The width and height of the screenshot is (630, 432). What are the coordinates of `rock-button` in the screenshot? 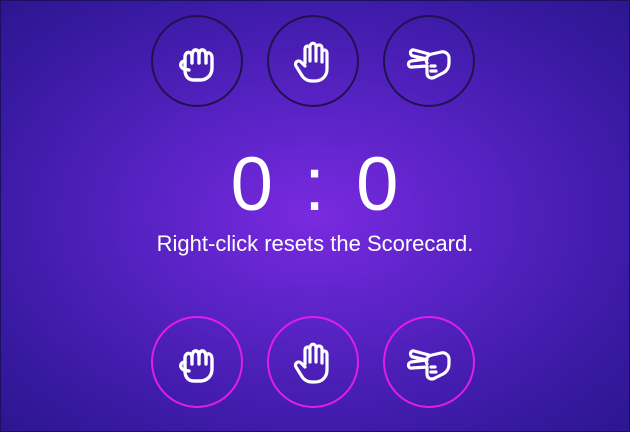 It's located at (197, 362).